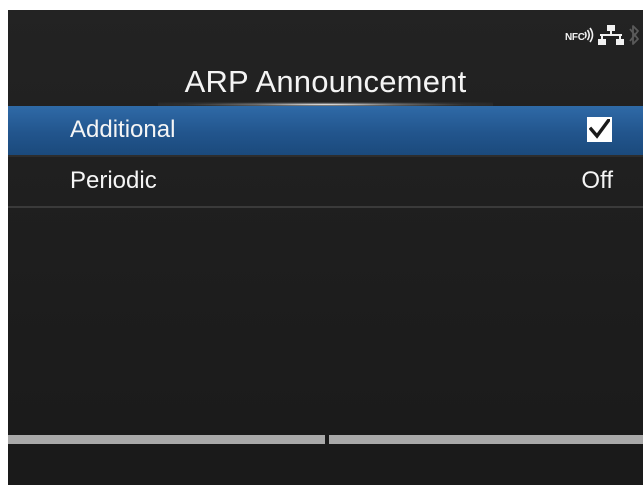  I want to click on additional-checkbox, so click(599, 129).